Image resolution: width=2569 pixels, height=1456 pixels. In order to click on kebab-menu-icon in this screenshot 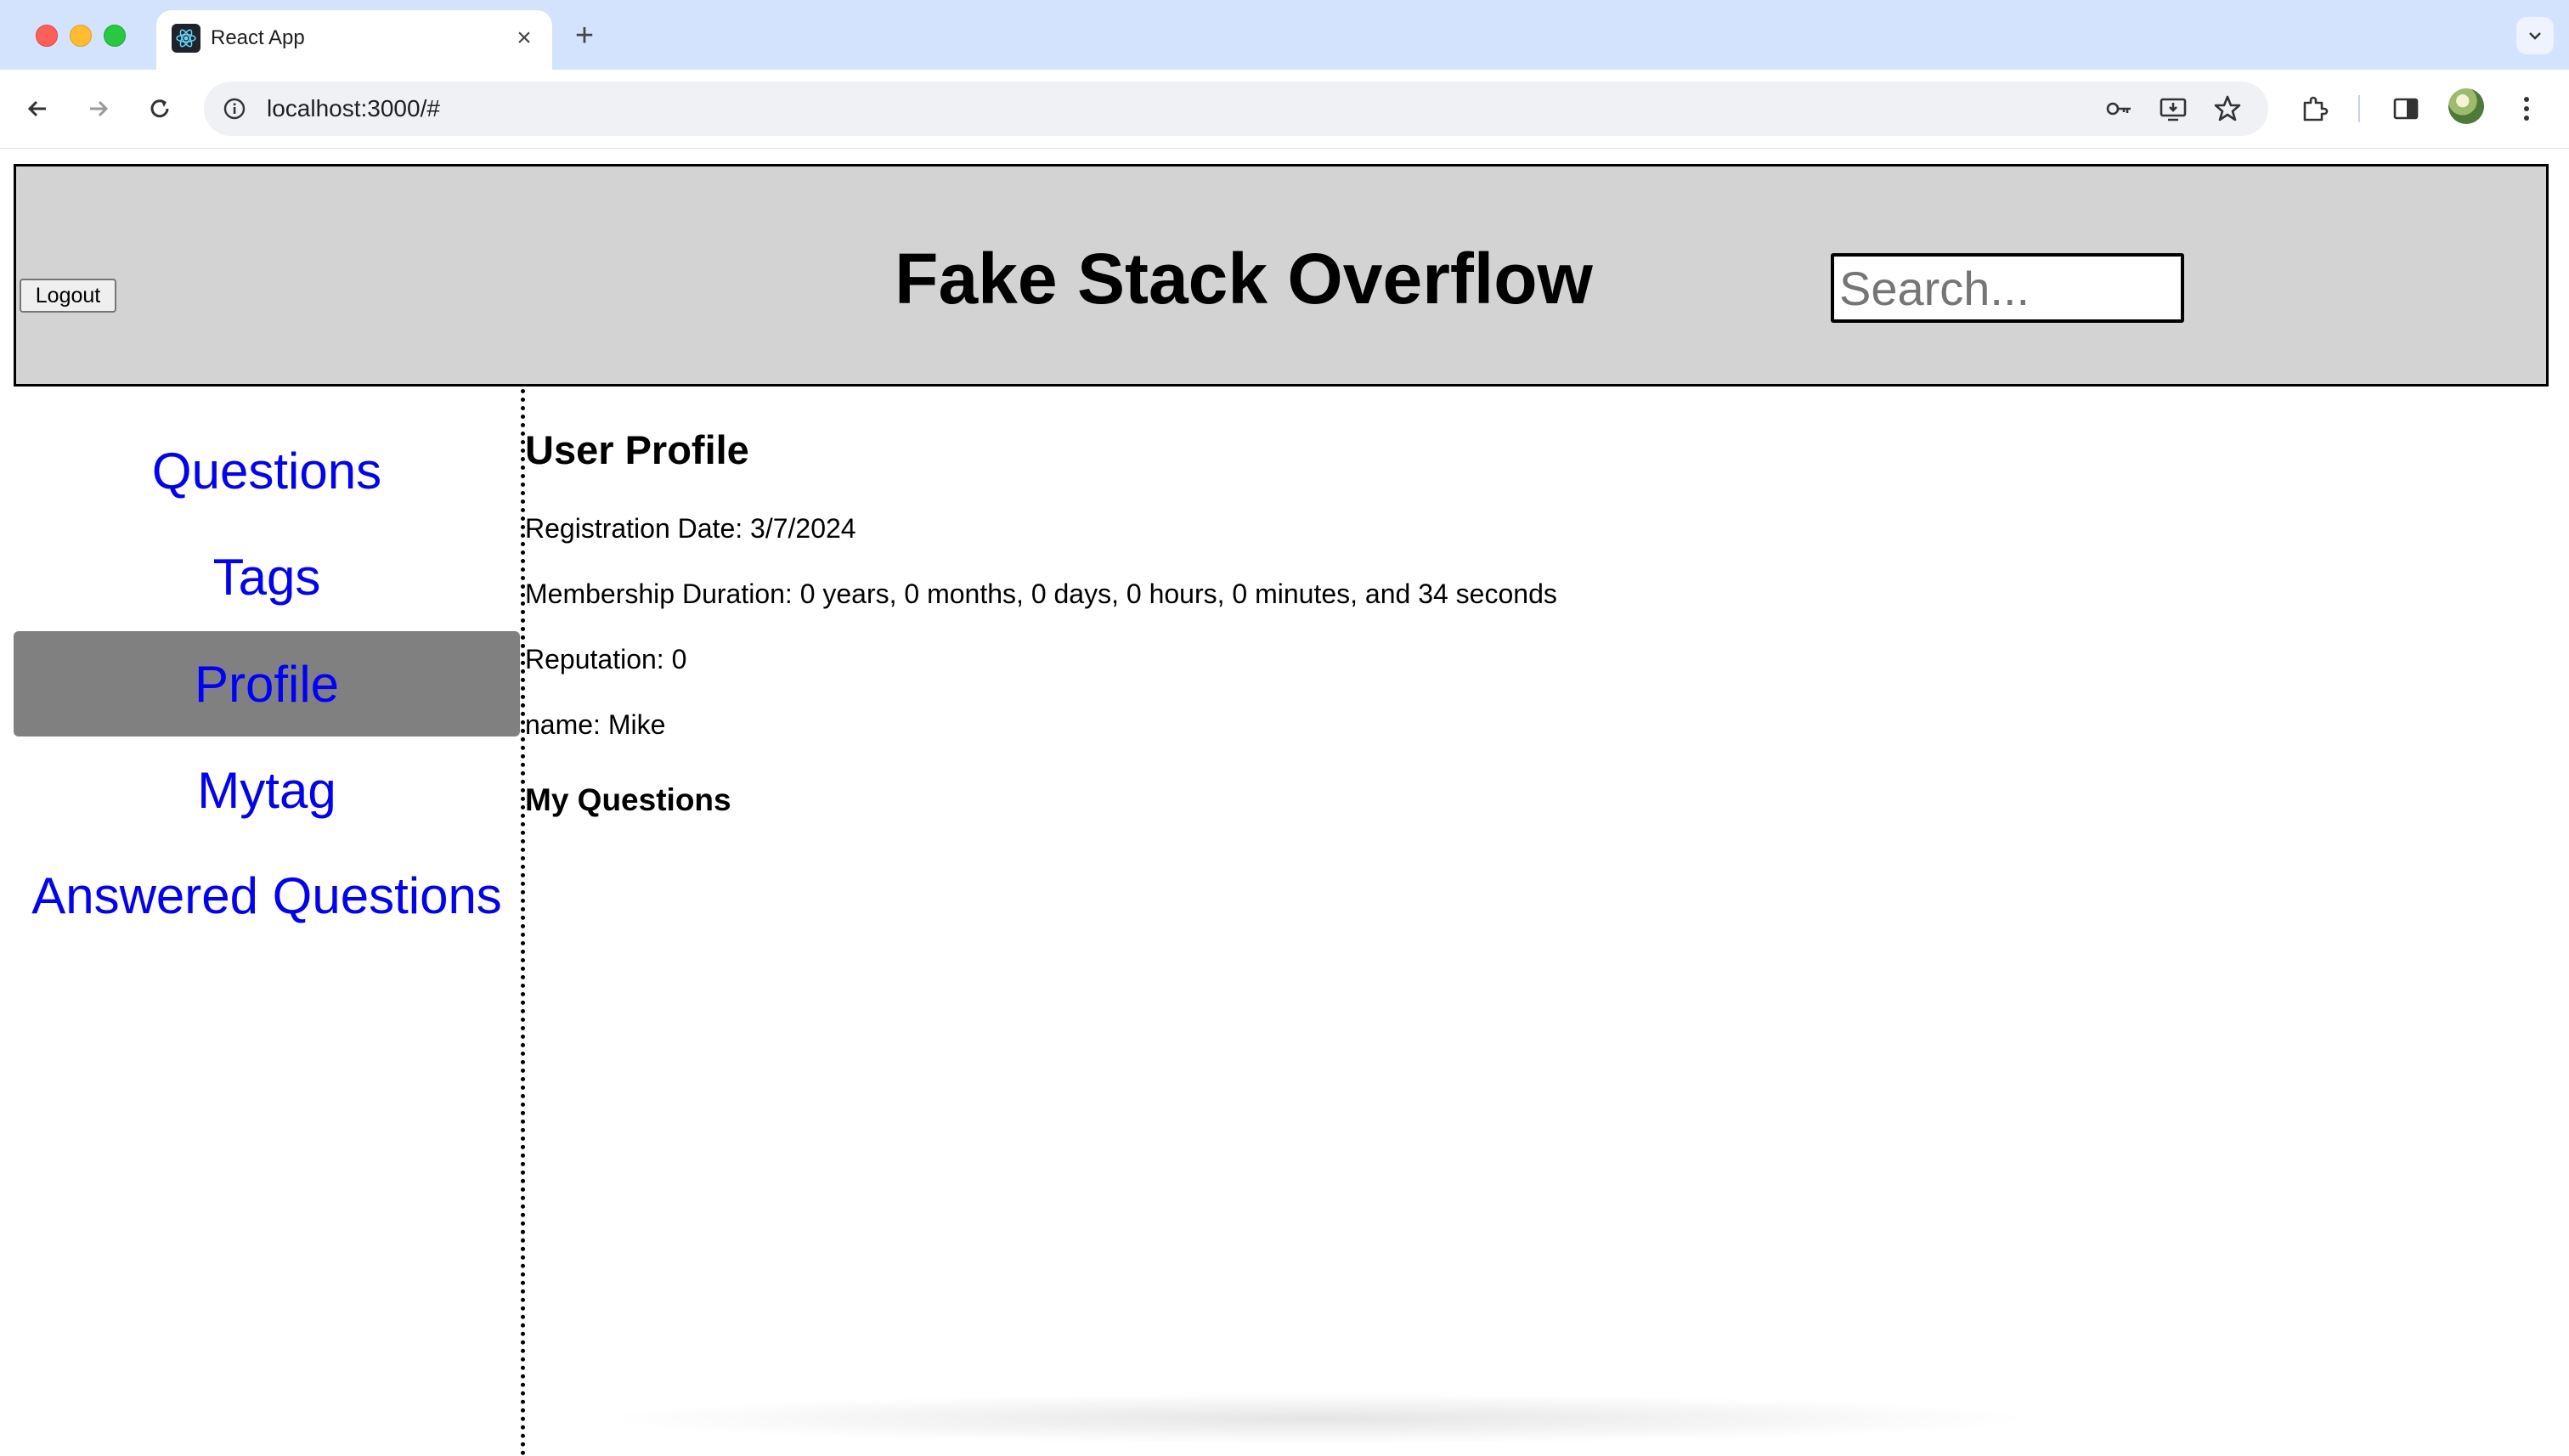, I will do `click(2526, 109)`.